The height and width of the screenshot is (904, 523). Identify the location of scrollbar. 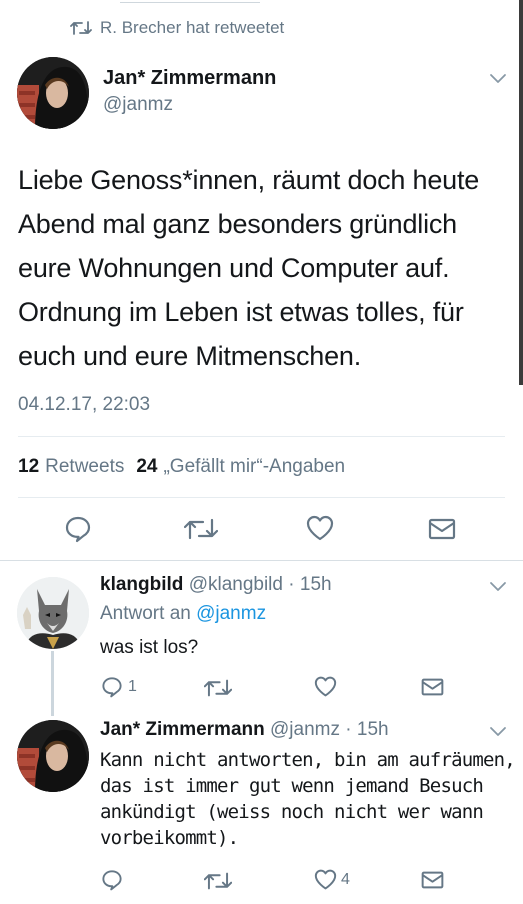
(521, 192).